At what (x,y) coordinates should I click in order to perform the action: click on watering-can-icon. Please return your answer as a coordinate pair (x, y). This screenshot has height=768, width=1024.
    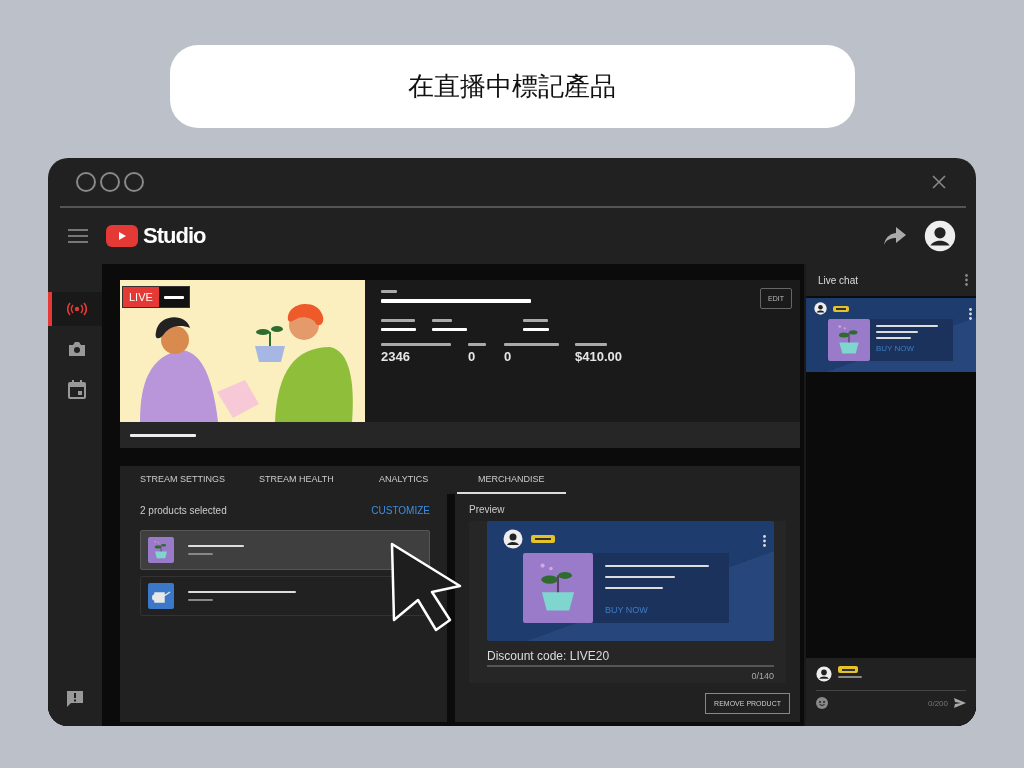
    Looking at the image, I should click on (161, 596).